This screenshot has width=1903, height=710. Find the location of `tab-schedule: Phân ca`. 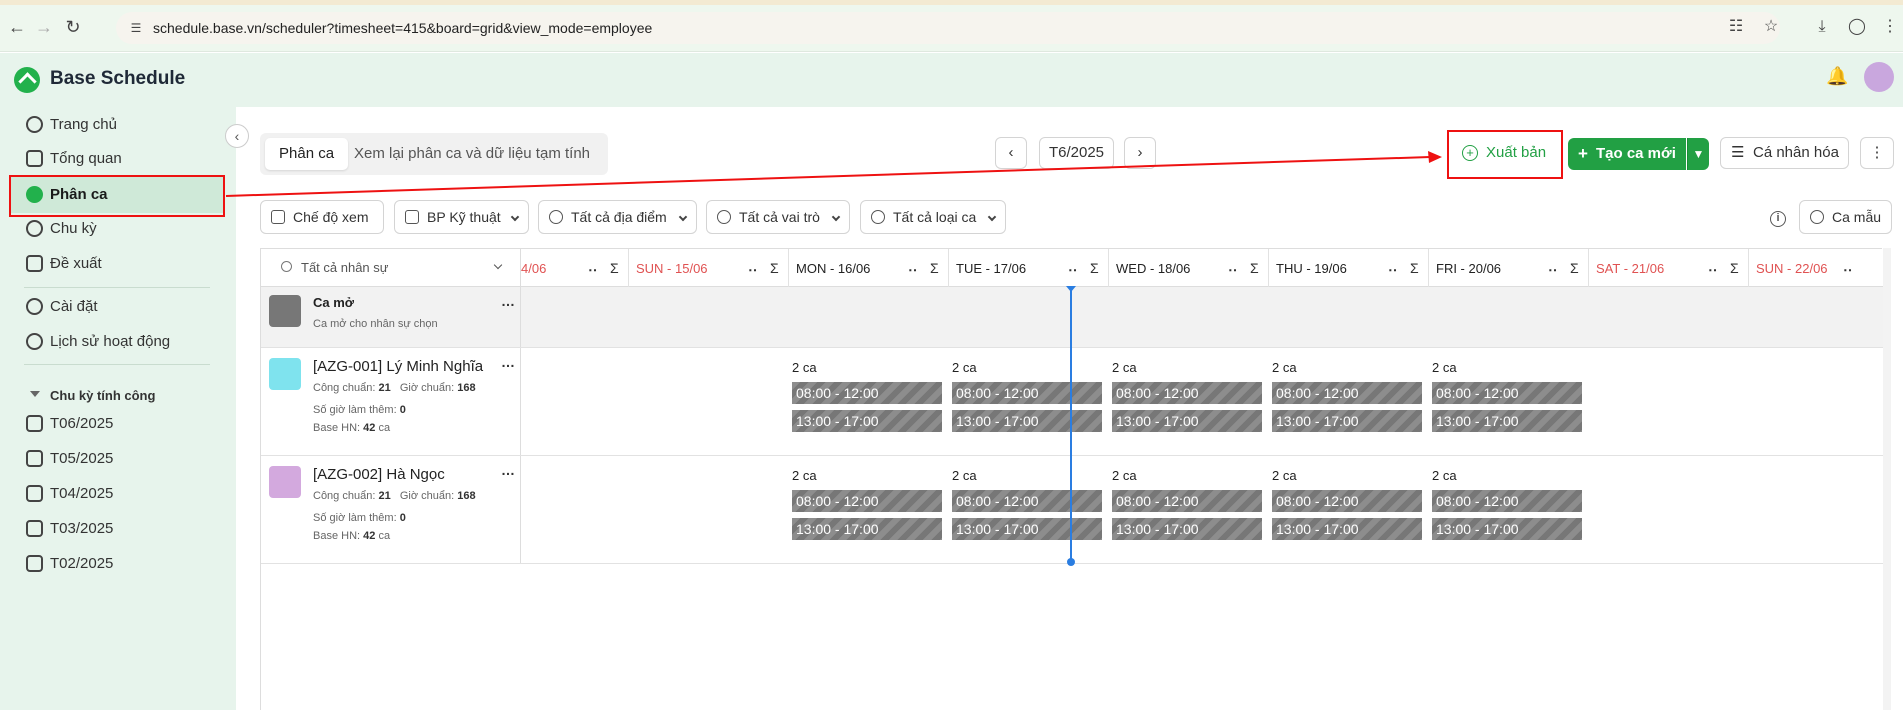

tab-schedule: Phân ca is located at coordinates (307, 154).